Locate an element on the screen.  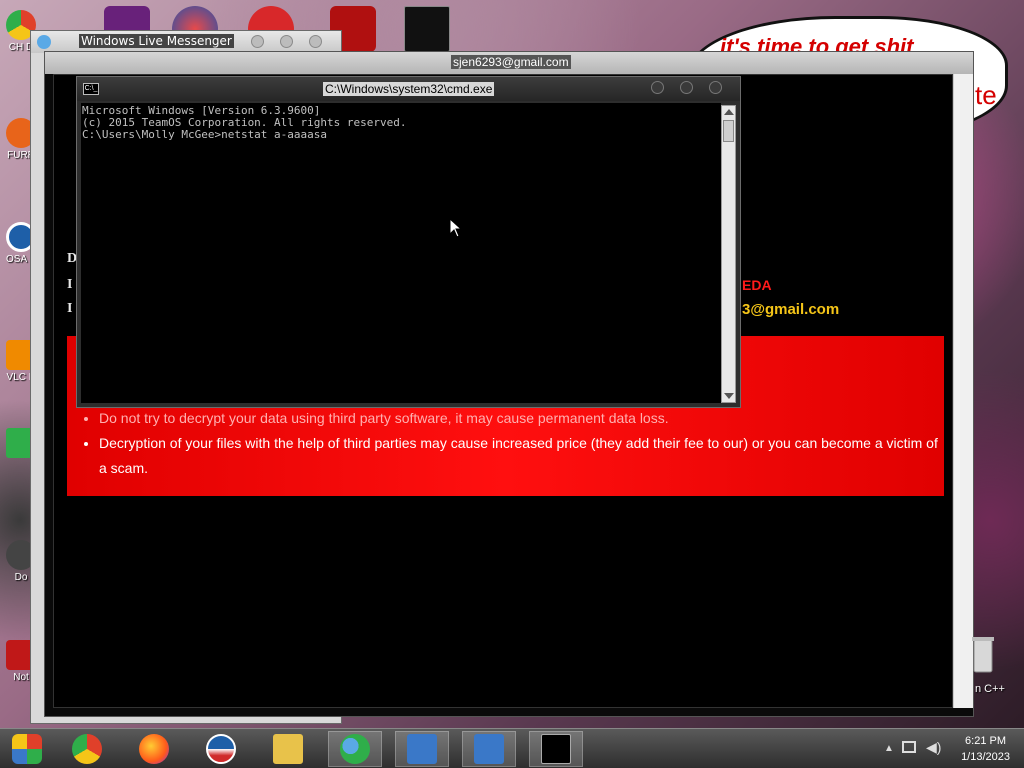
start-icon is located at coordinates (27, 749).